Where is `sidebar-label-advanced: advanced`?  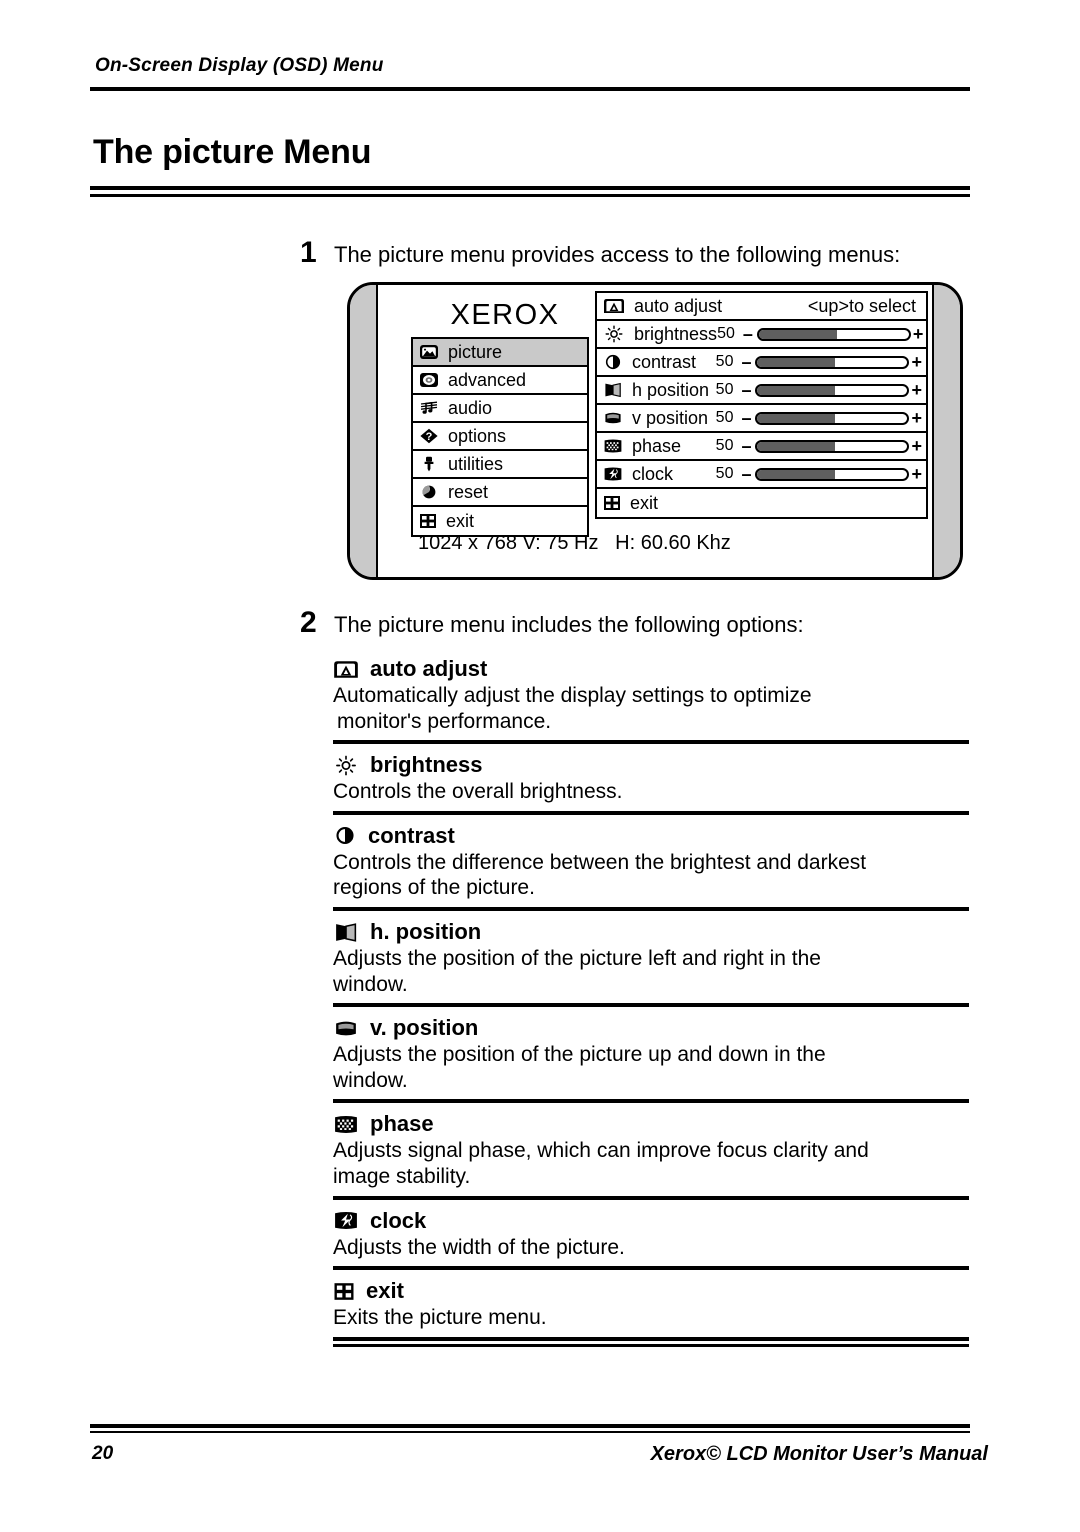
sidebar-label-advanced: advanced is located at coordinates (487, 379).